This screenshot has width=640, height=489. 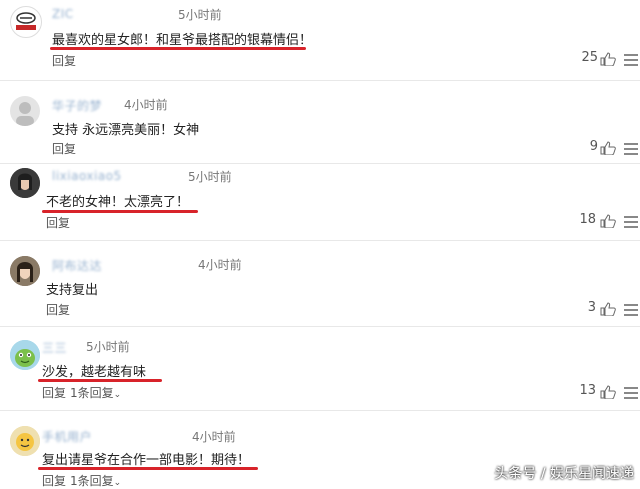 I want to click on username: 手机用户, so click(x=67, y=436).